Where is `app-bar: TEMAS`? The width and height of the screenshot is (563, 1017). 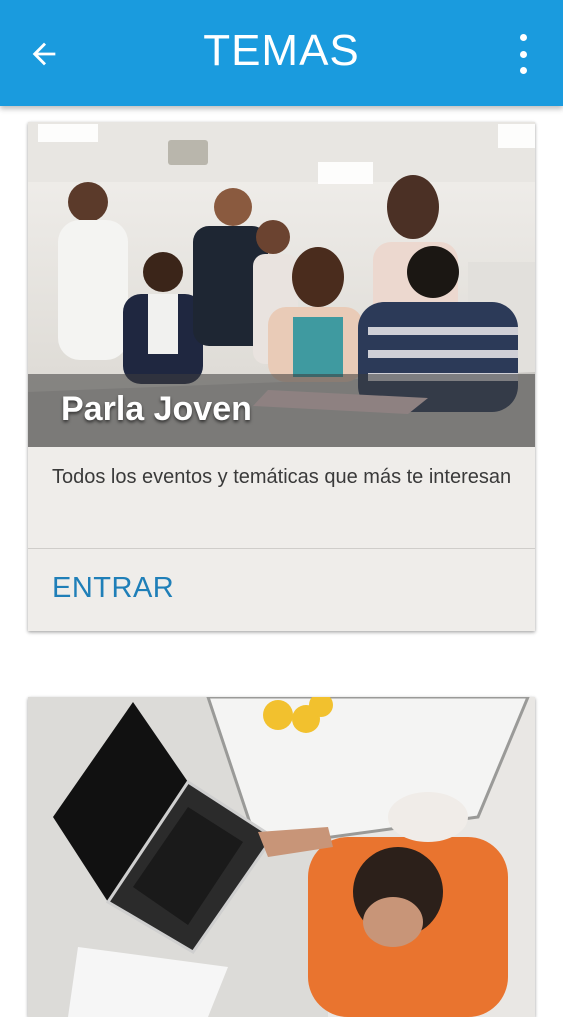 app-bar: TEMAS is located at coordinates (281, 53).